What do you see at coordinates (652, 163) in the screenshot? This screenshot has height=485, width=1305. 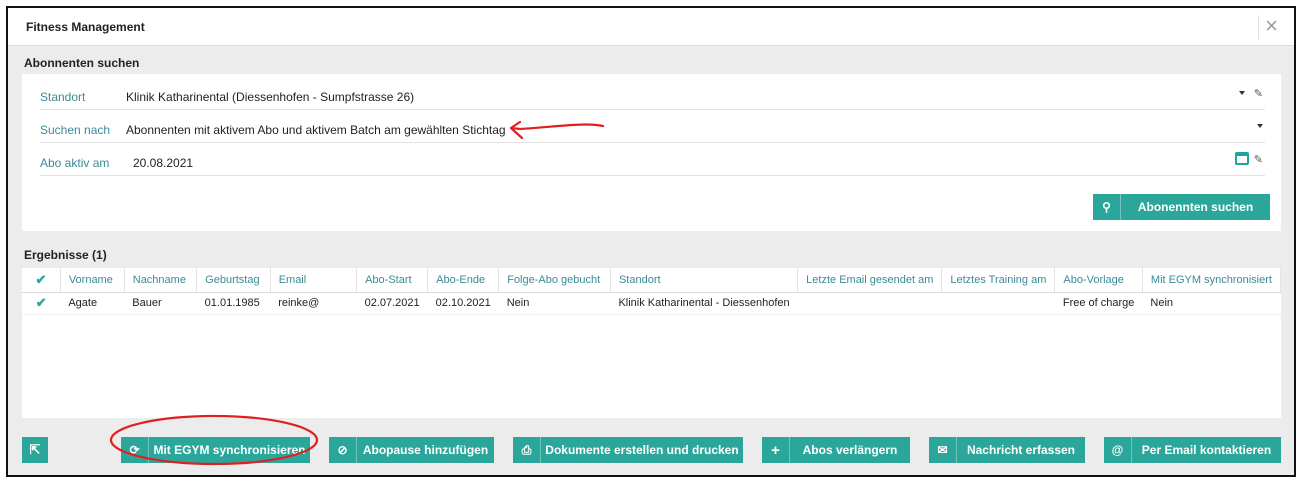 I see `abo-aktiv-am-field: Abo aktiv am 20.08.2021 ✎` at bounding box center [652, 163].